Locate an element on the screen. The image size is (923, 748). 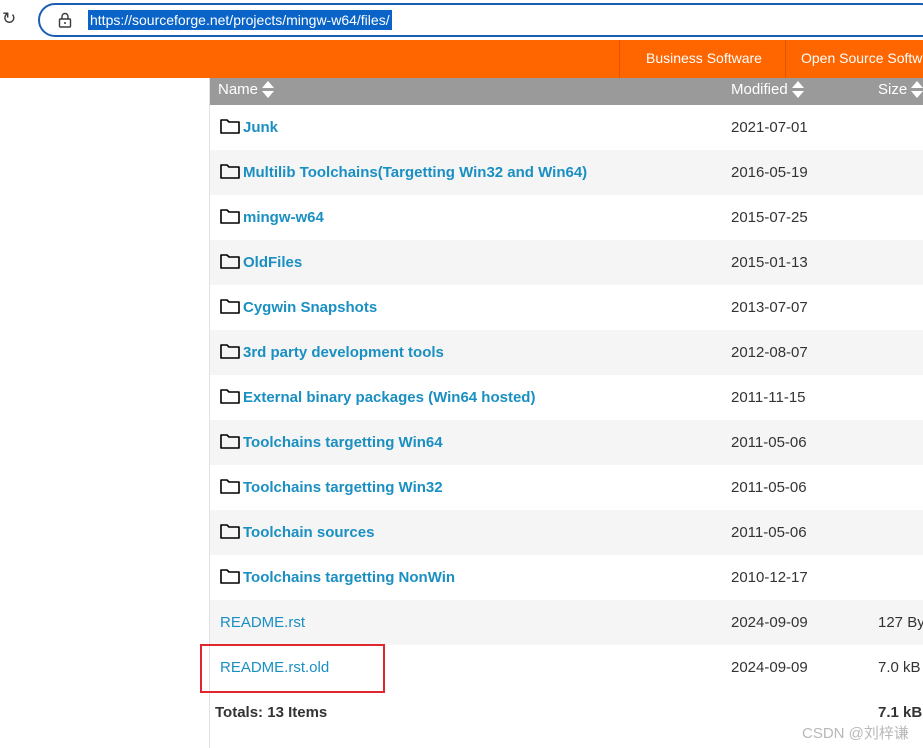
folder-link: Cygwin Snapshots is located at coordinates (310, 307).